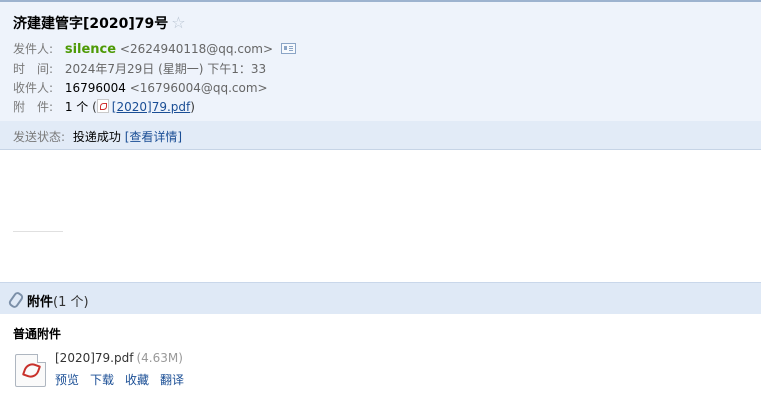 This screenshot has height=403, width=761. I want to click on attachment-file-name: [2020]79.pdf (4.63M), so click(119, 358).